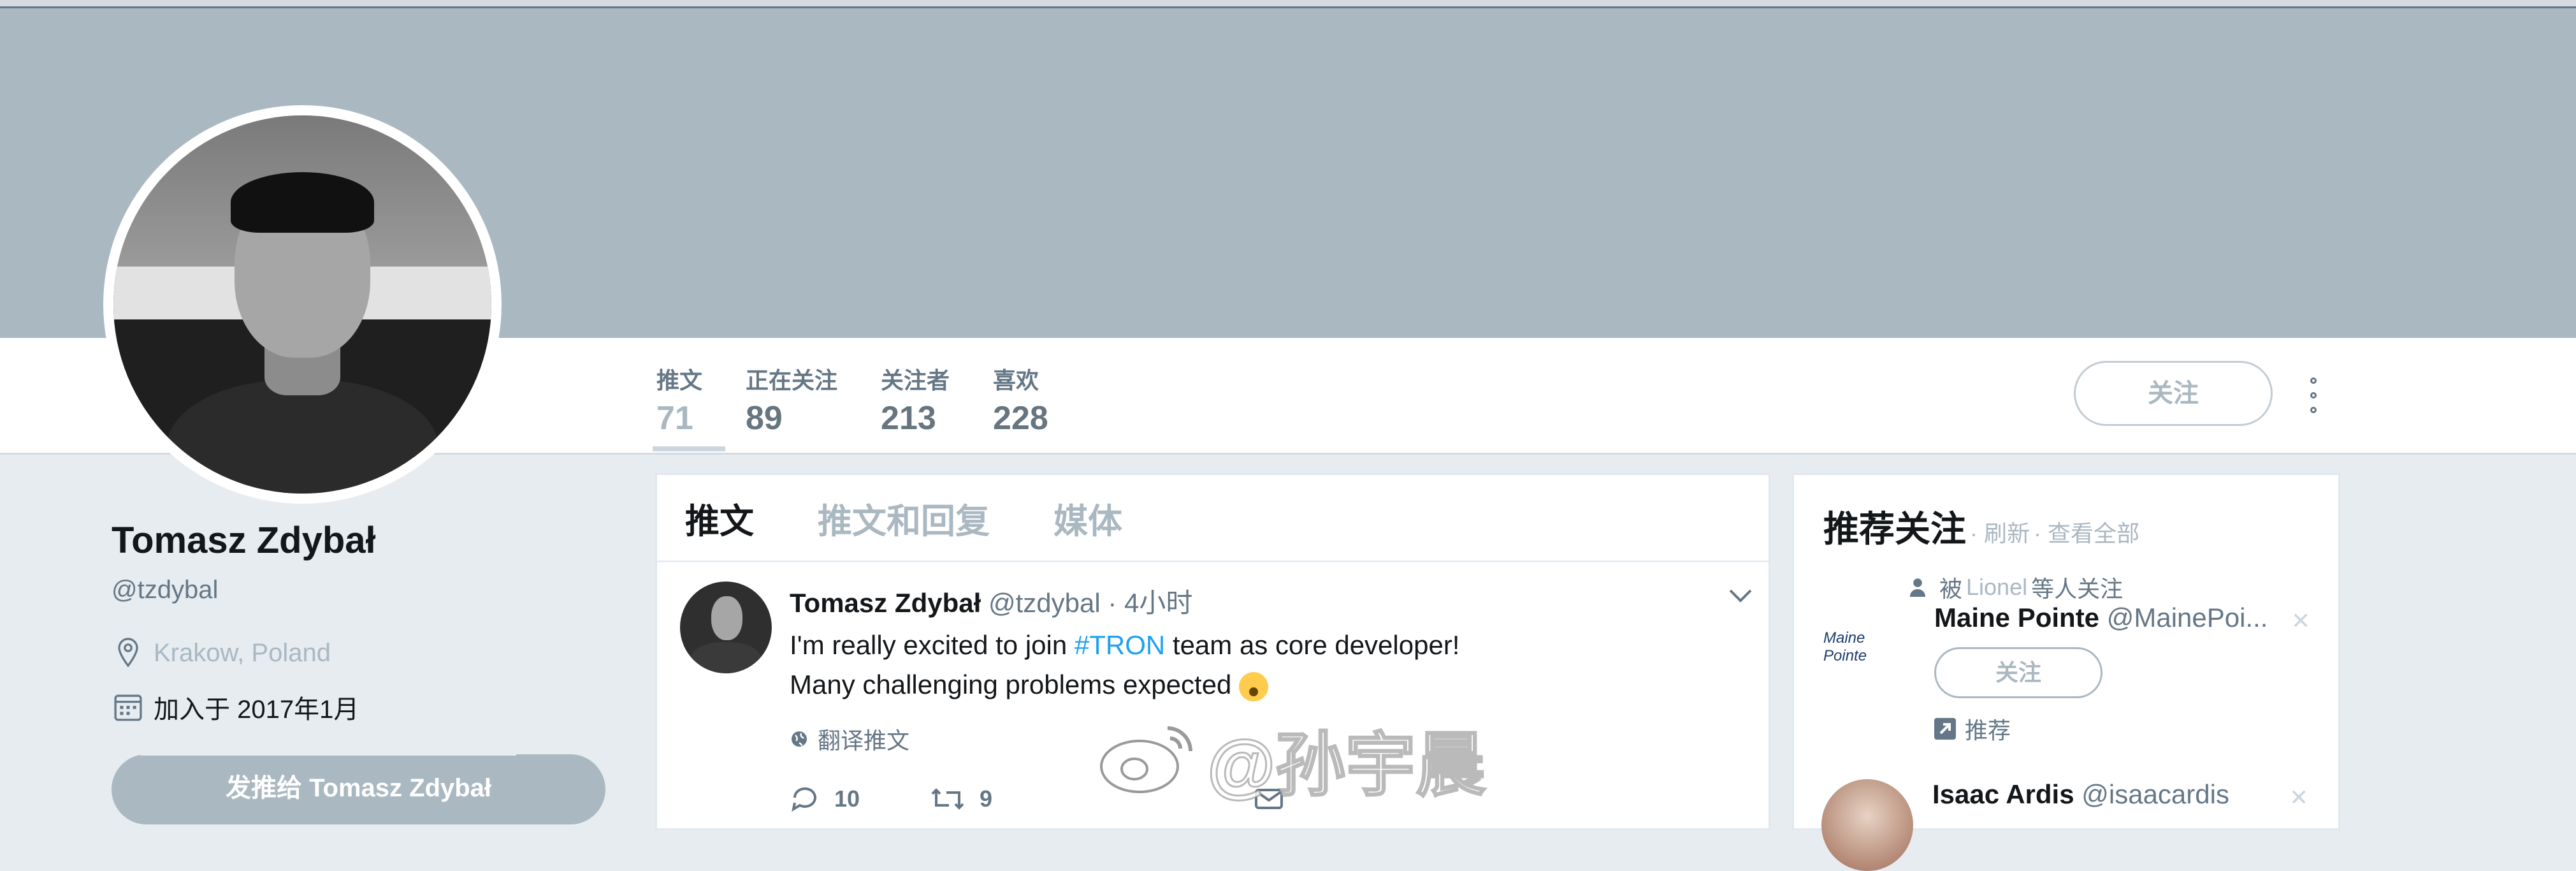 This screenshot has width=2576, height=871. I want to click on tweet-timestamp: · 4小时, so click(1150, 603).